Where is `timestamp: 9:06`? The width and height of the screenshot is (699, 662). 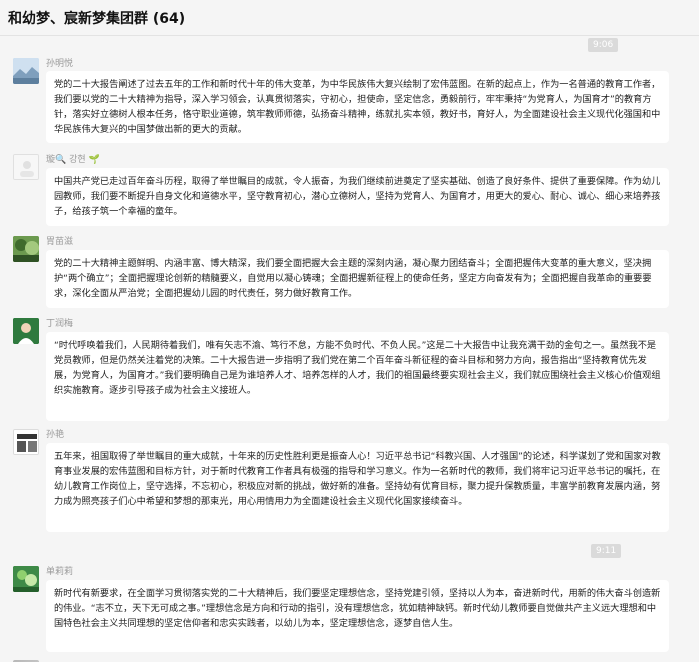
timestamp: 9:06 is located at coordinates (603, 45).